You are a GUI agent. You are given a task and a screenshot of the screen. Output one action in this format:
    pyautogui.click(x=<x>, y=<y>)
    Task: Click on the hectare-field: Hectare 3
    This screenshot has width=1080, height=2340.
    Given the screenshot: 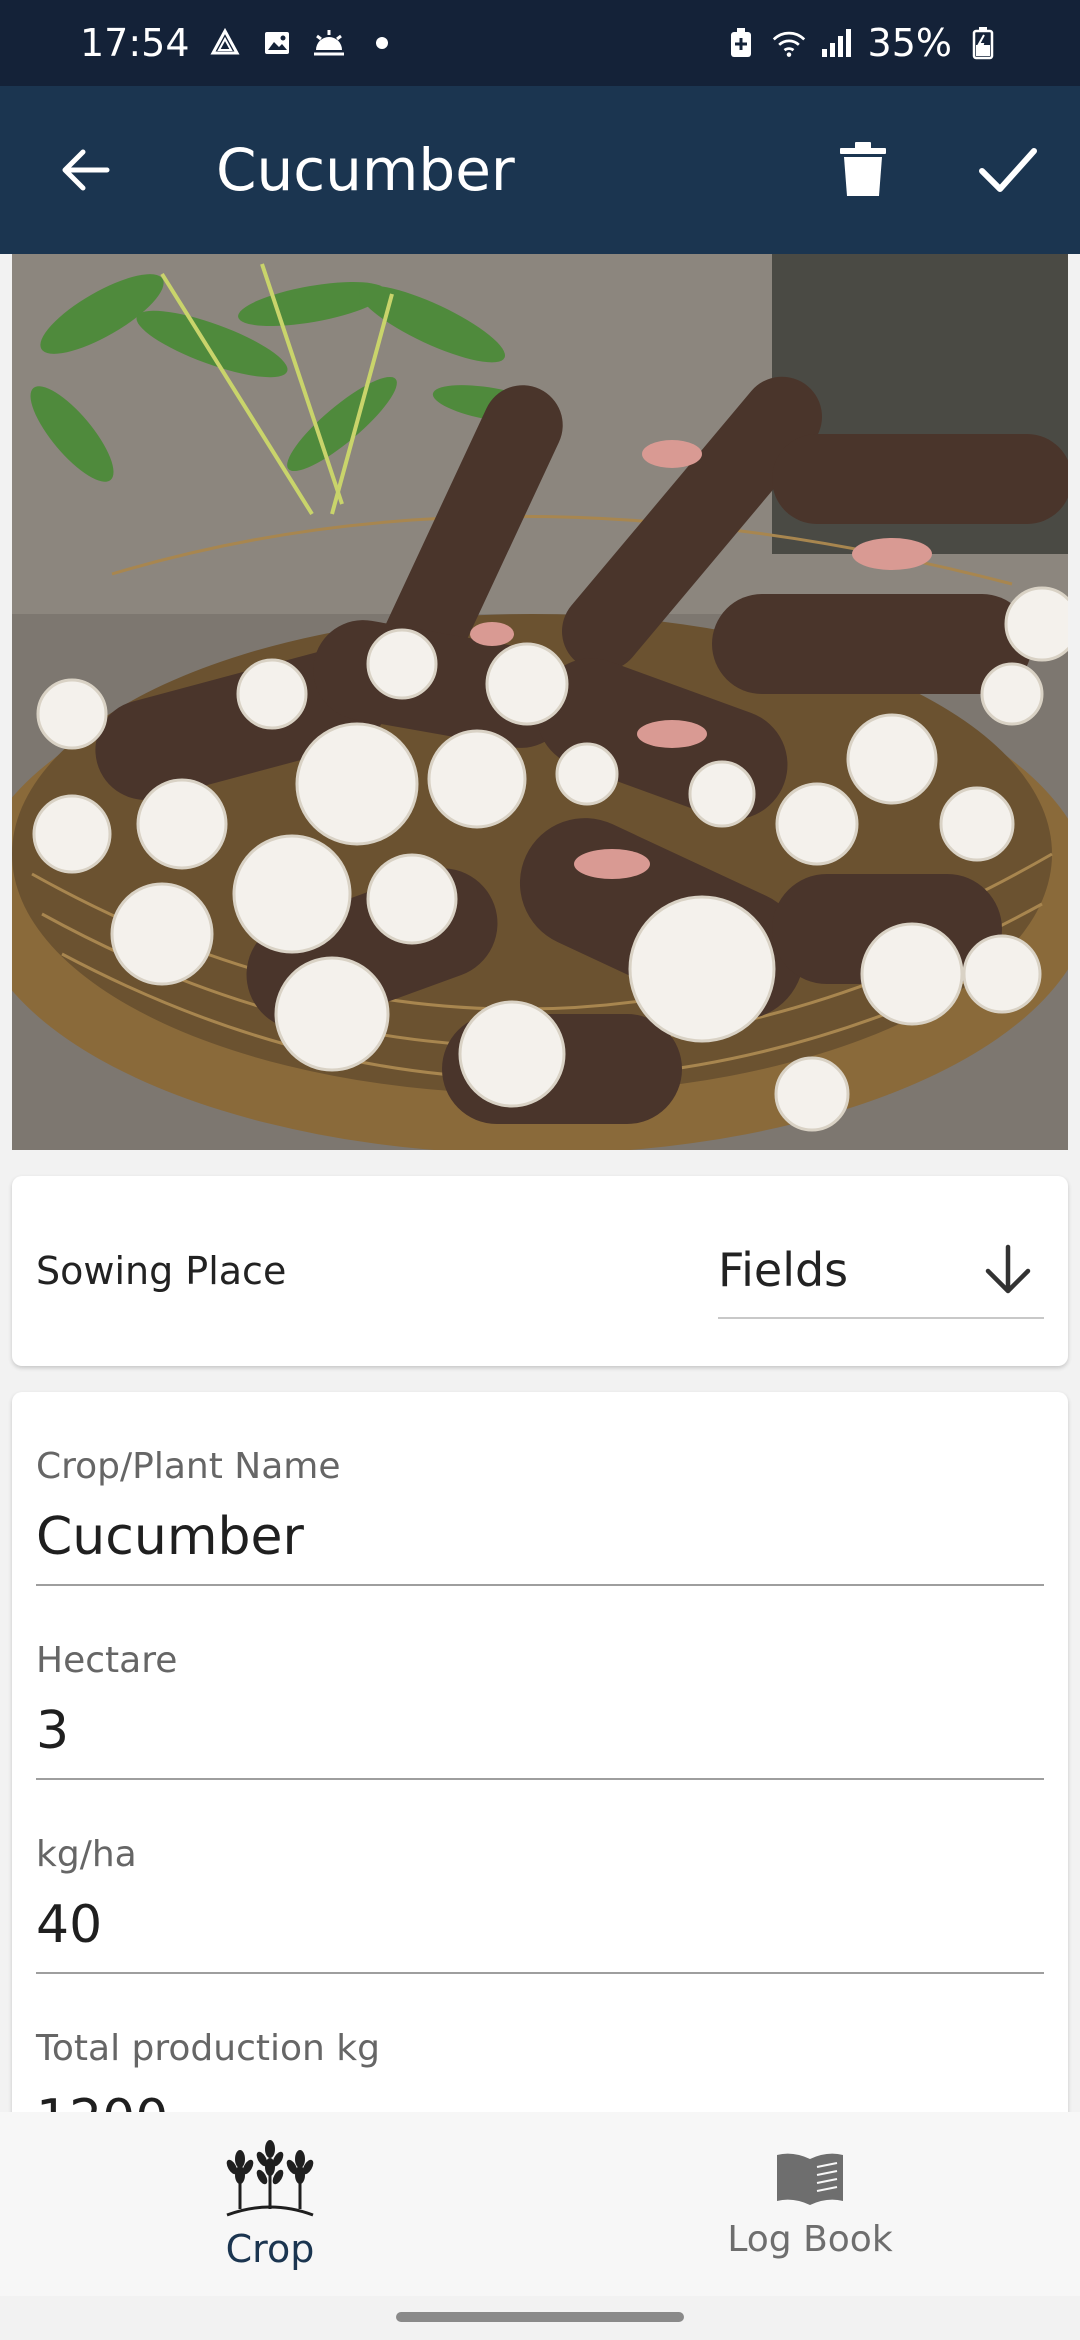 What is the action you would take?
    pyautogui.click(x=540, y=1683)
    